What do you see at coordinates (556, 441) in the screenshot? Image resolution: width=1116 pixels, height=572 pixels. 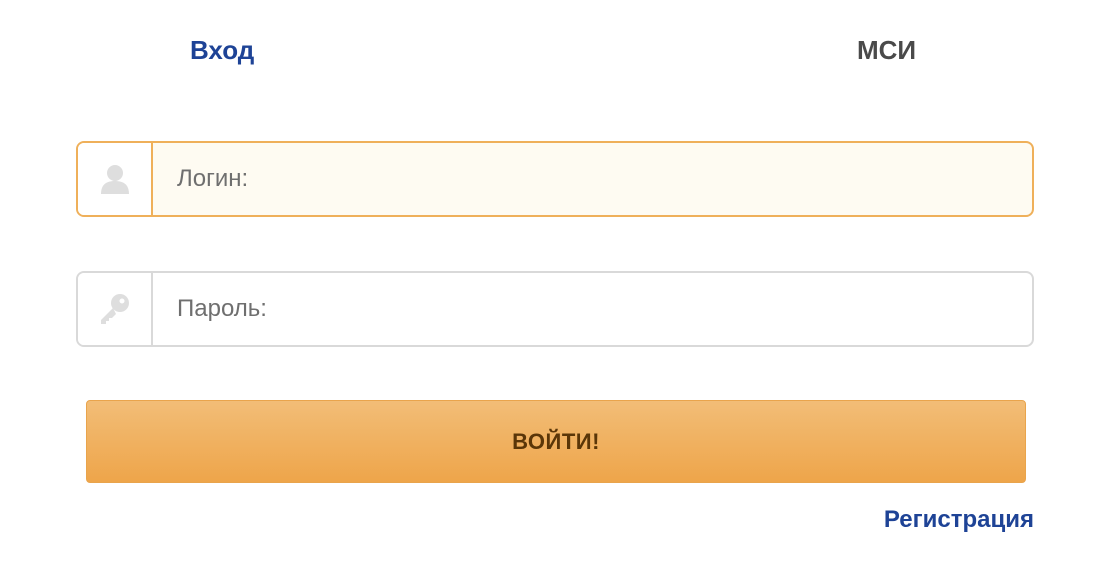 I see `submit-button: ВОЙТИ!` at bounding box center [556, 441].